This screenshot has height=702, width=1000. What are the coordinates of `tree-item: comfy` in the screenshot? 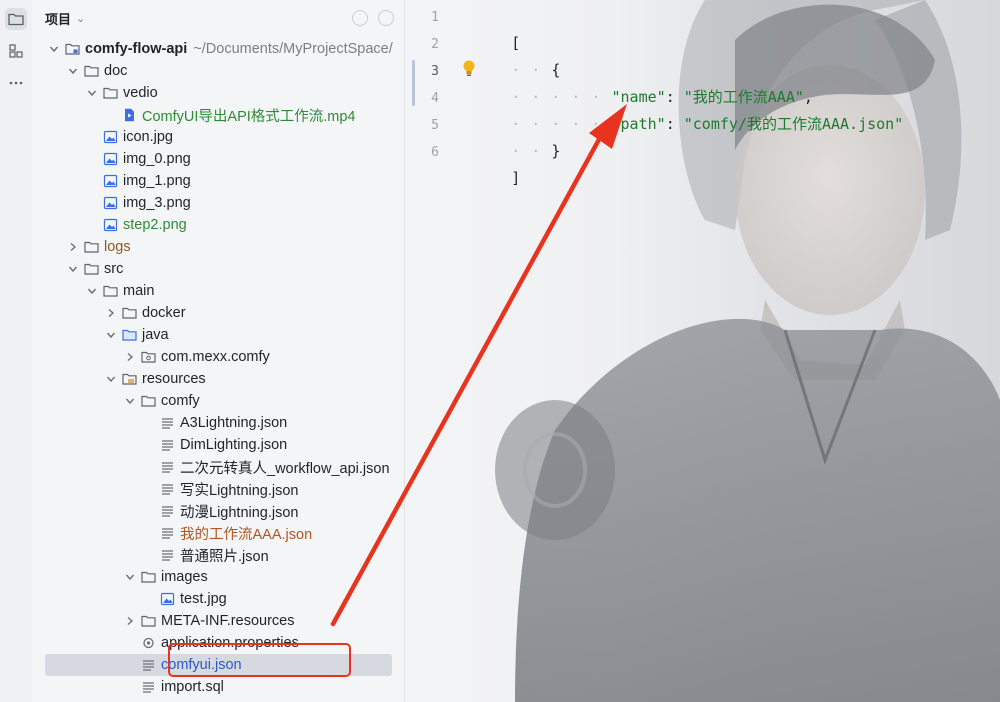 It's located at (218, 401).